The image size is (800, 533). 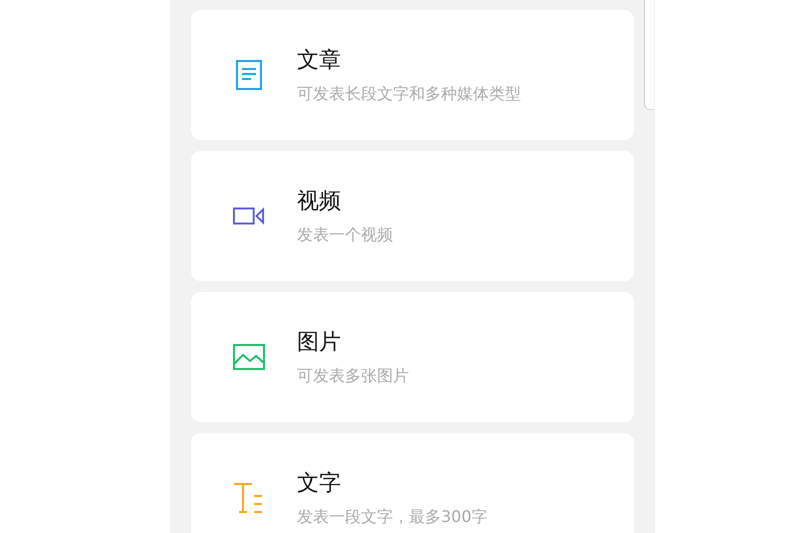 I want to click on document-icon, so click(x=249, y=75).